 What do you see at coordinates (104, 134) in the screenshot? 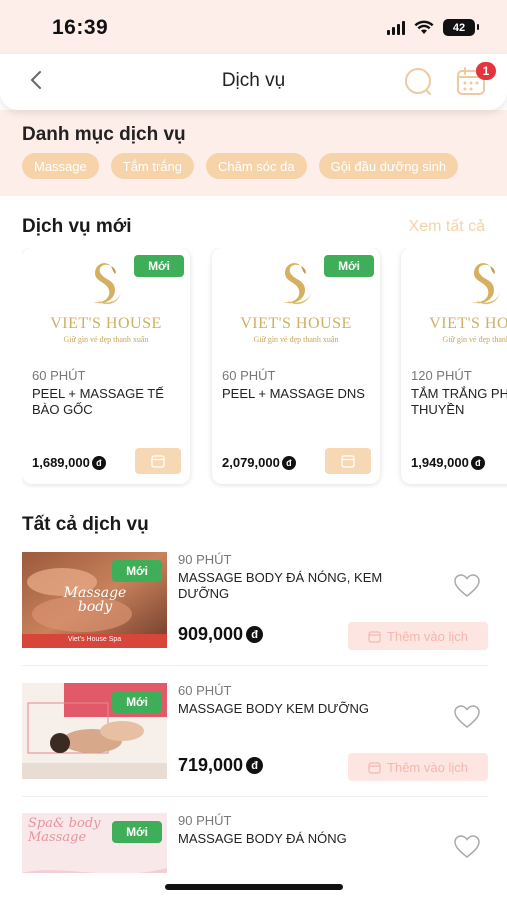
I see `category-title: Danh mục dịch vụ` at bounding box center [104, 134].